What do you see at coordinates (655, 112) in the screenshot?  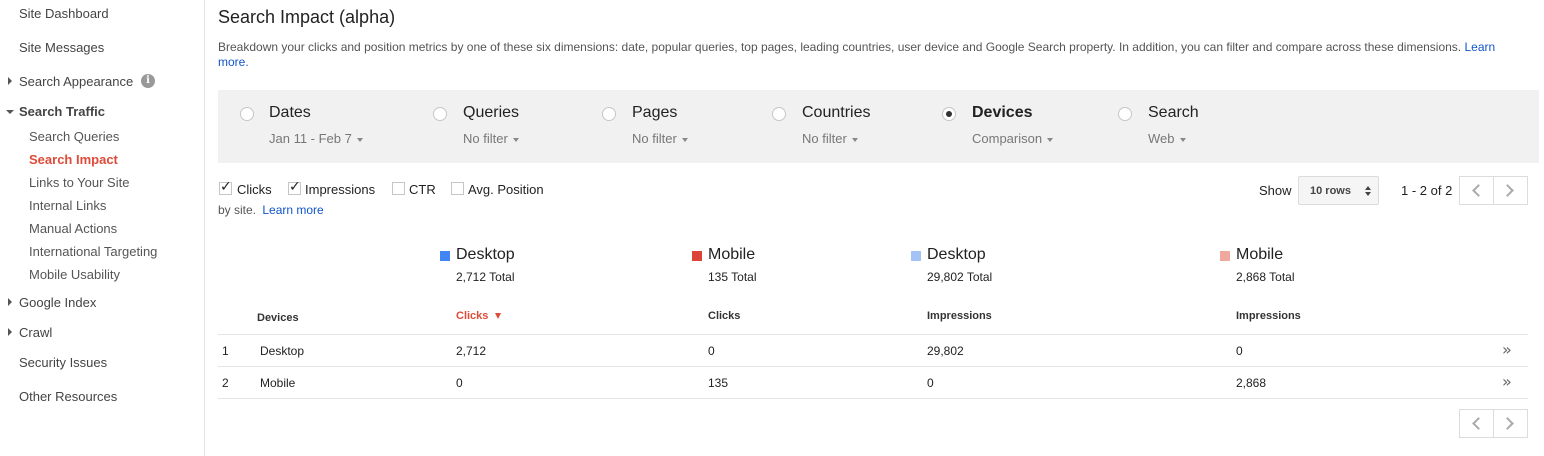 I see `filter-label: Pages` at bounding box center [655, 112].